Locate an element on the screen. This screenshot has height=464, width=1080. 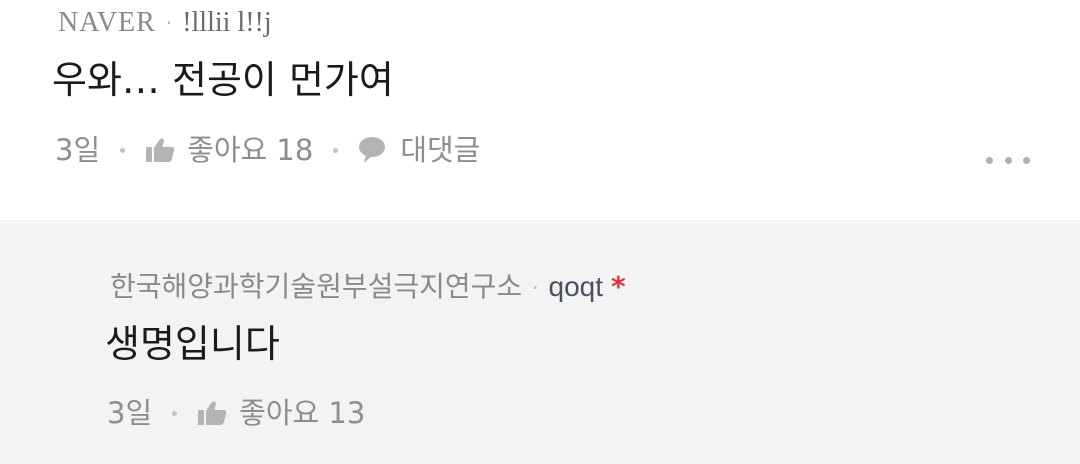
reply-author-line: 한국해양과학기술원부설극지연구소 · qoqt * is located at coordinates (368, 287).